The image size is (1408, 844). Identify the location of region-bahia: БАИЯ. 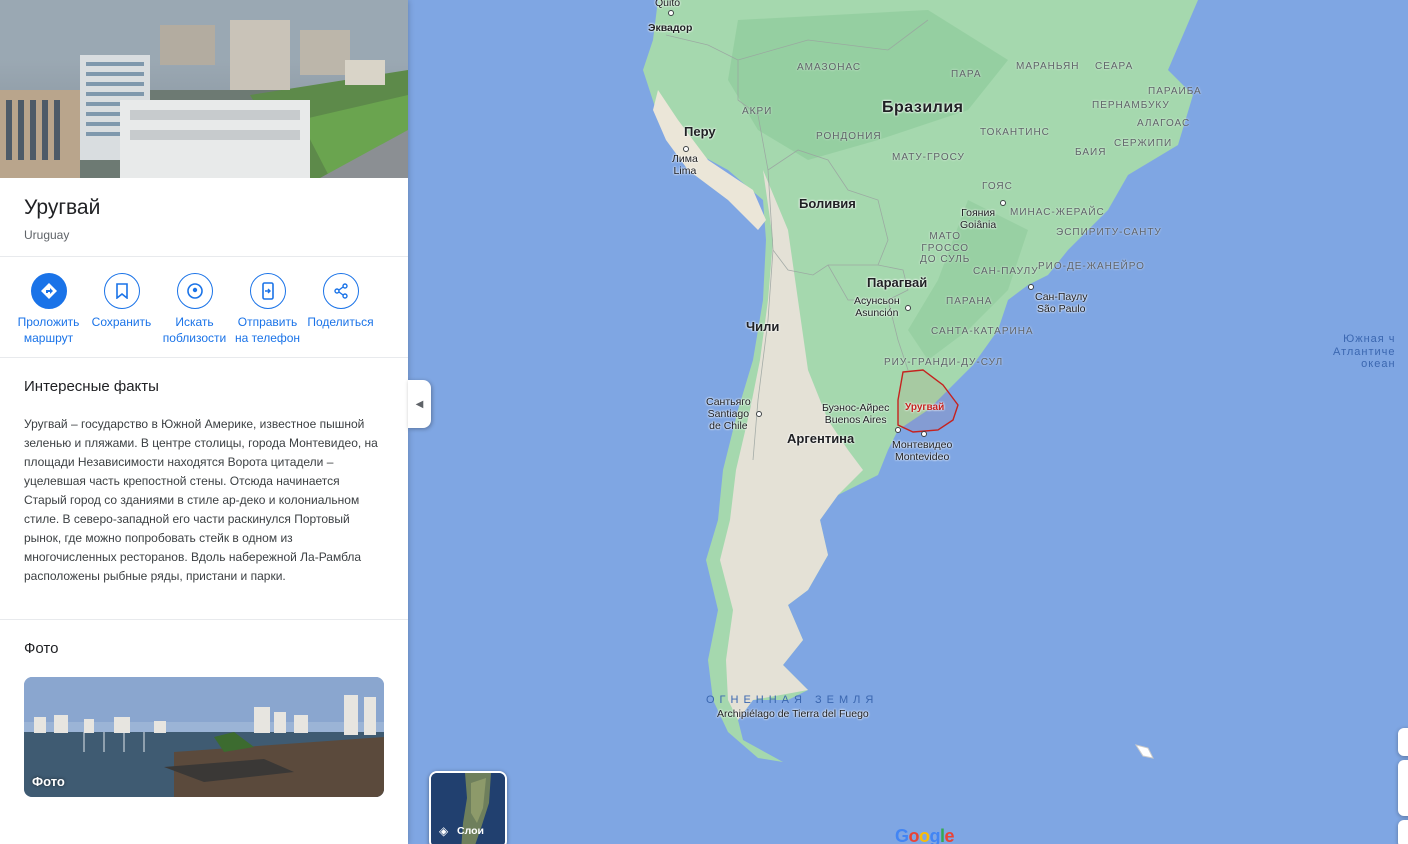
(1091, 152).